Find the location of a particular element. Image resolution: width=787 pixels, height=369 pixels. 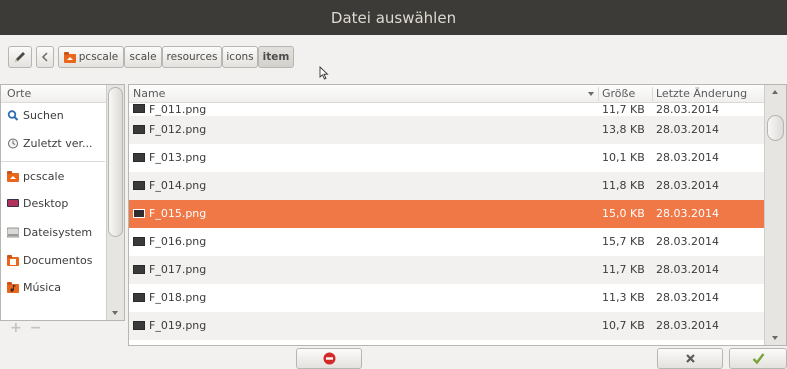

file-size: 10,7 KB is located at coordinates (623, 325).